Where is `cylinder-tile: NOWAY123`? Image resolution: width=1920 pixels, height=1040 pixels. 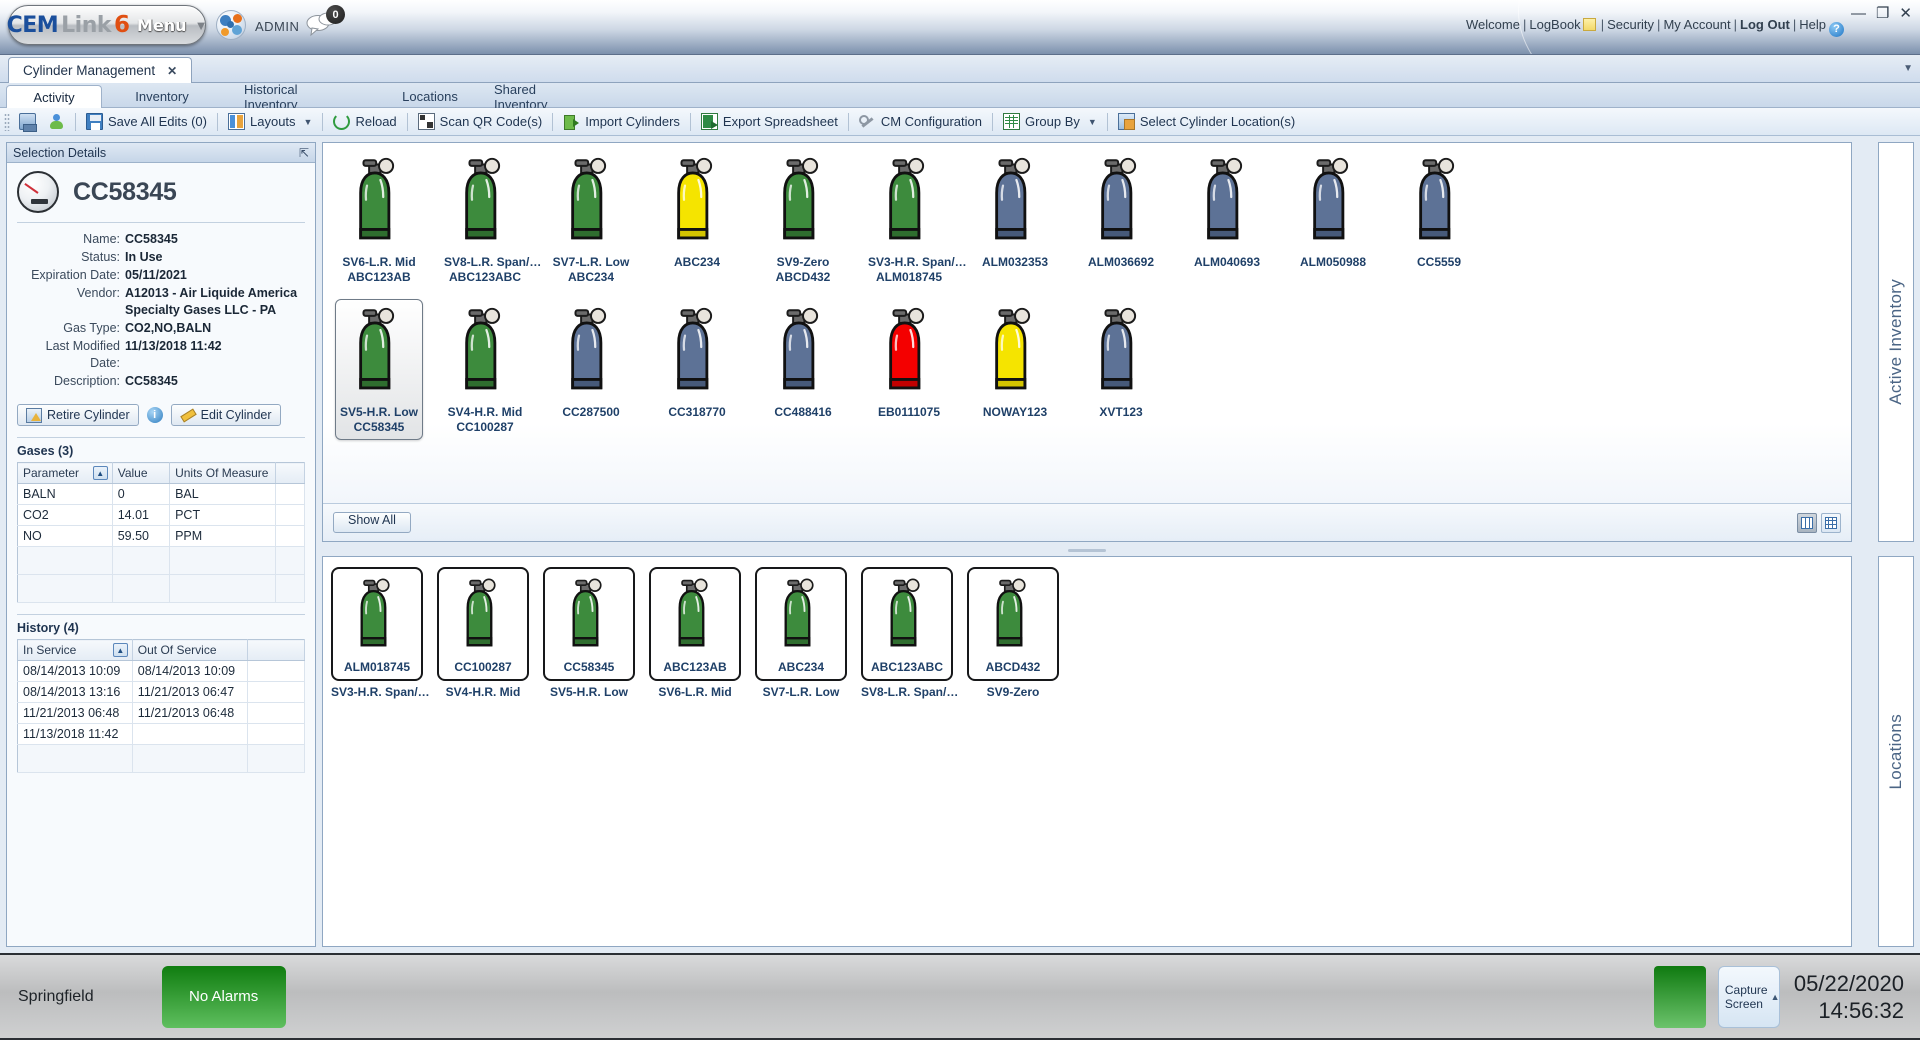
cylinder-tile: NOWAY123 is located at coordinates (1015, 362).